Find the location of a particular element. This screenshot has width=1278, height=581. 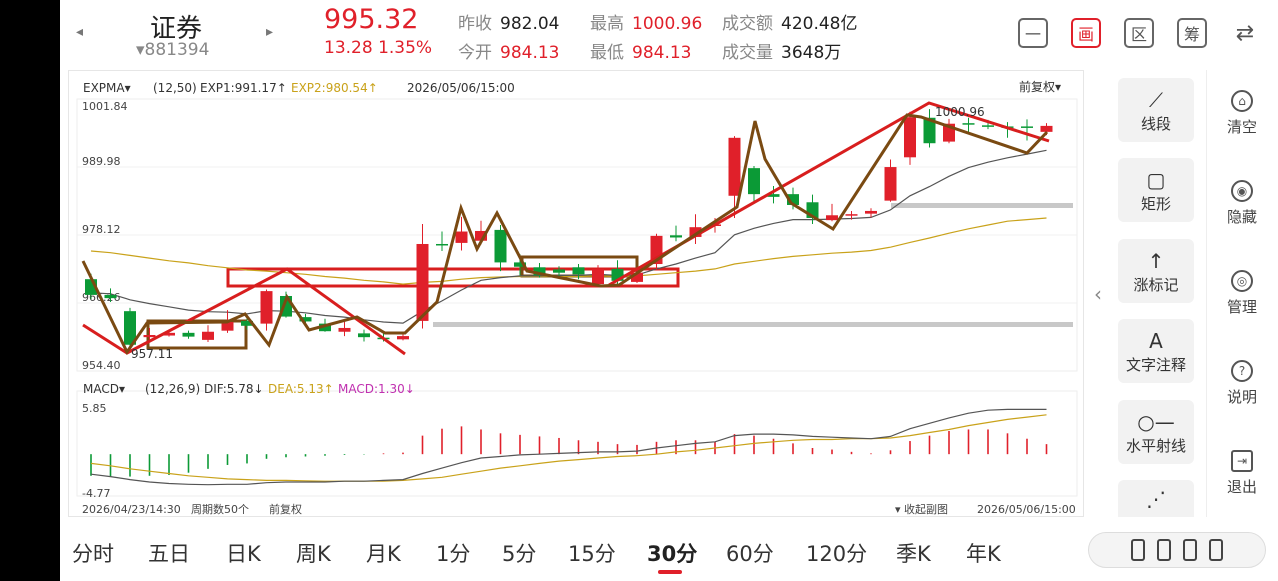

stock-code-dropdown: ▾881394 is located at coordinates (172, 50).